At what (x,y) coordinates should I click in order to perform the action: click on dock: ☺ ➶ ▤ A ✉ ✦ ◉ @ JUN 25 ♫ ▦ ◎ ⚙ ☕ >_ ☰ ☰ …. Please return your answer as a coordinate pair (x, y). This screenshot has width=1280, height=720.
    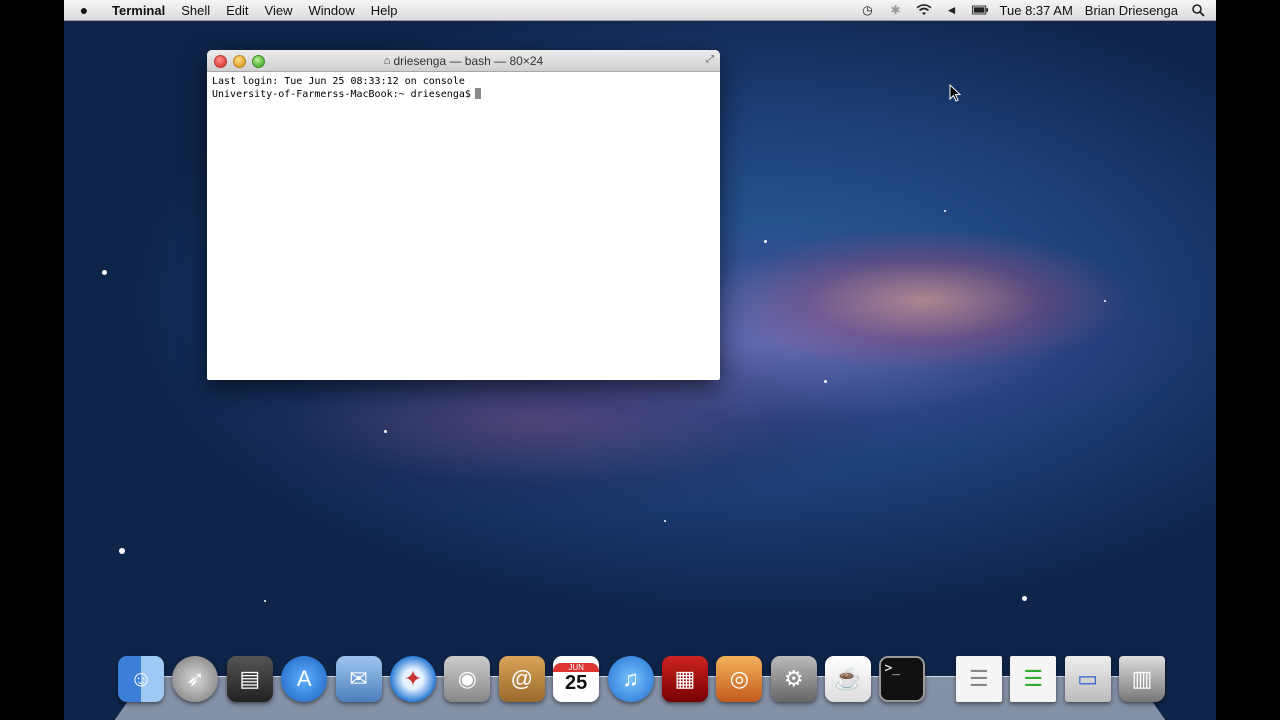
    Looking at the image, I should click on (645, 677).